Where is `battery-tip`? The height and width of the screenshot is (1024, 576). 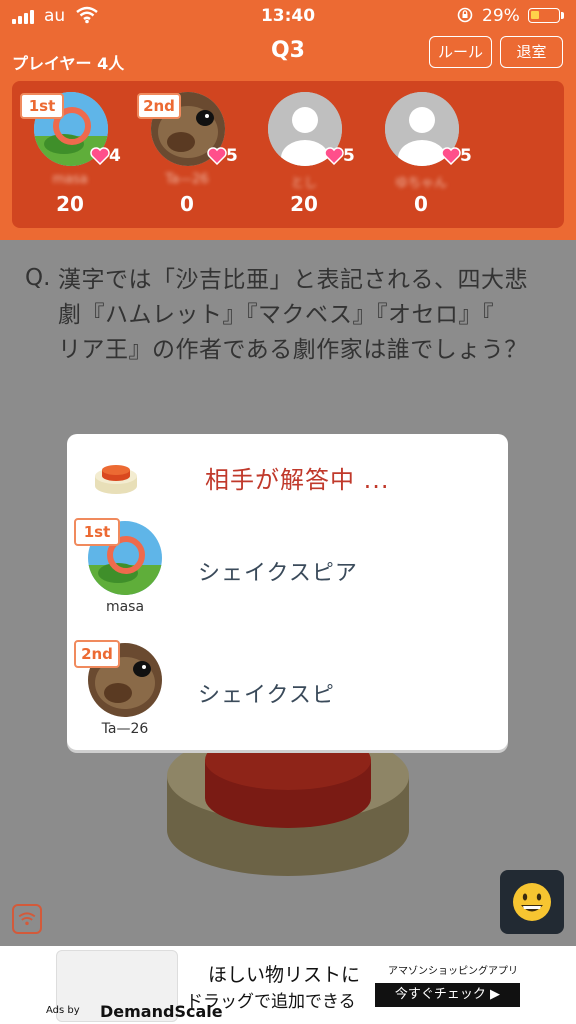
battery-tip is located at coordinates (562, 15).